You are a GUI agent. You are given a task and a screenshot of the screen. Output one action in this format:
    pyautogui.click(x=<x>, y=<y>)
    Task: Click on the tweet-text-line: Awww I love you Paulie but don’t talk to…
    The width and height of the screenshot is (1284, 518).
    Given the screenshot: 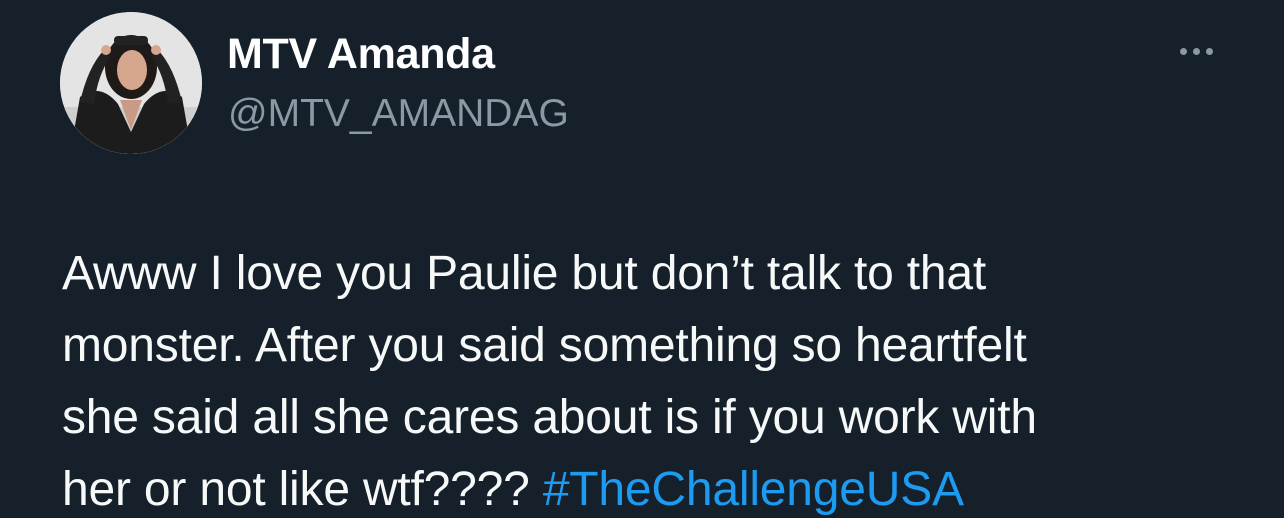 What is the action you would take?
    pyautogui.click(x=524, y=273)
    